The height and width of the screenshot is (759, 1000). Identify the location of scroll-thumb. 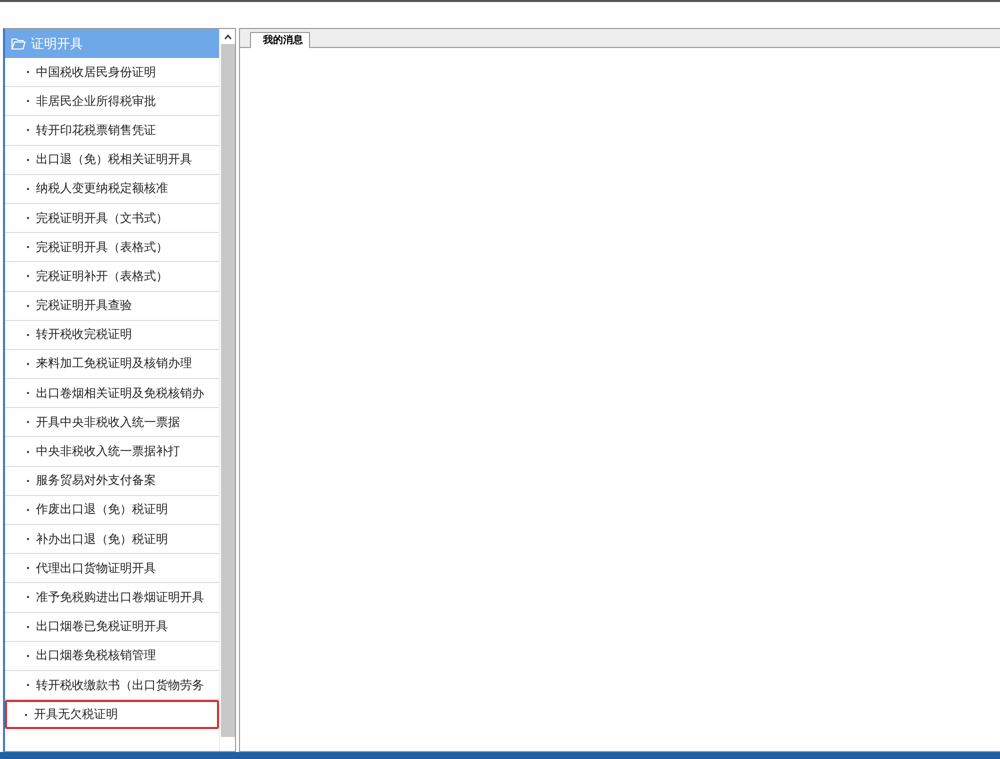
(227, 390).